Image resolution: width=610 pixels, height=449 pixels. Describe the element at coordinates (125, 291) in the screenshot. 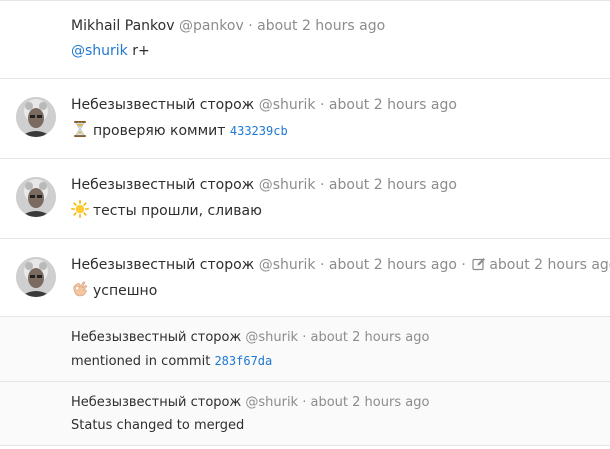

I see `note-text: успешно` at that location.